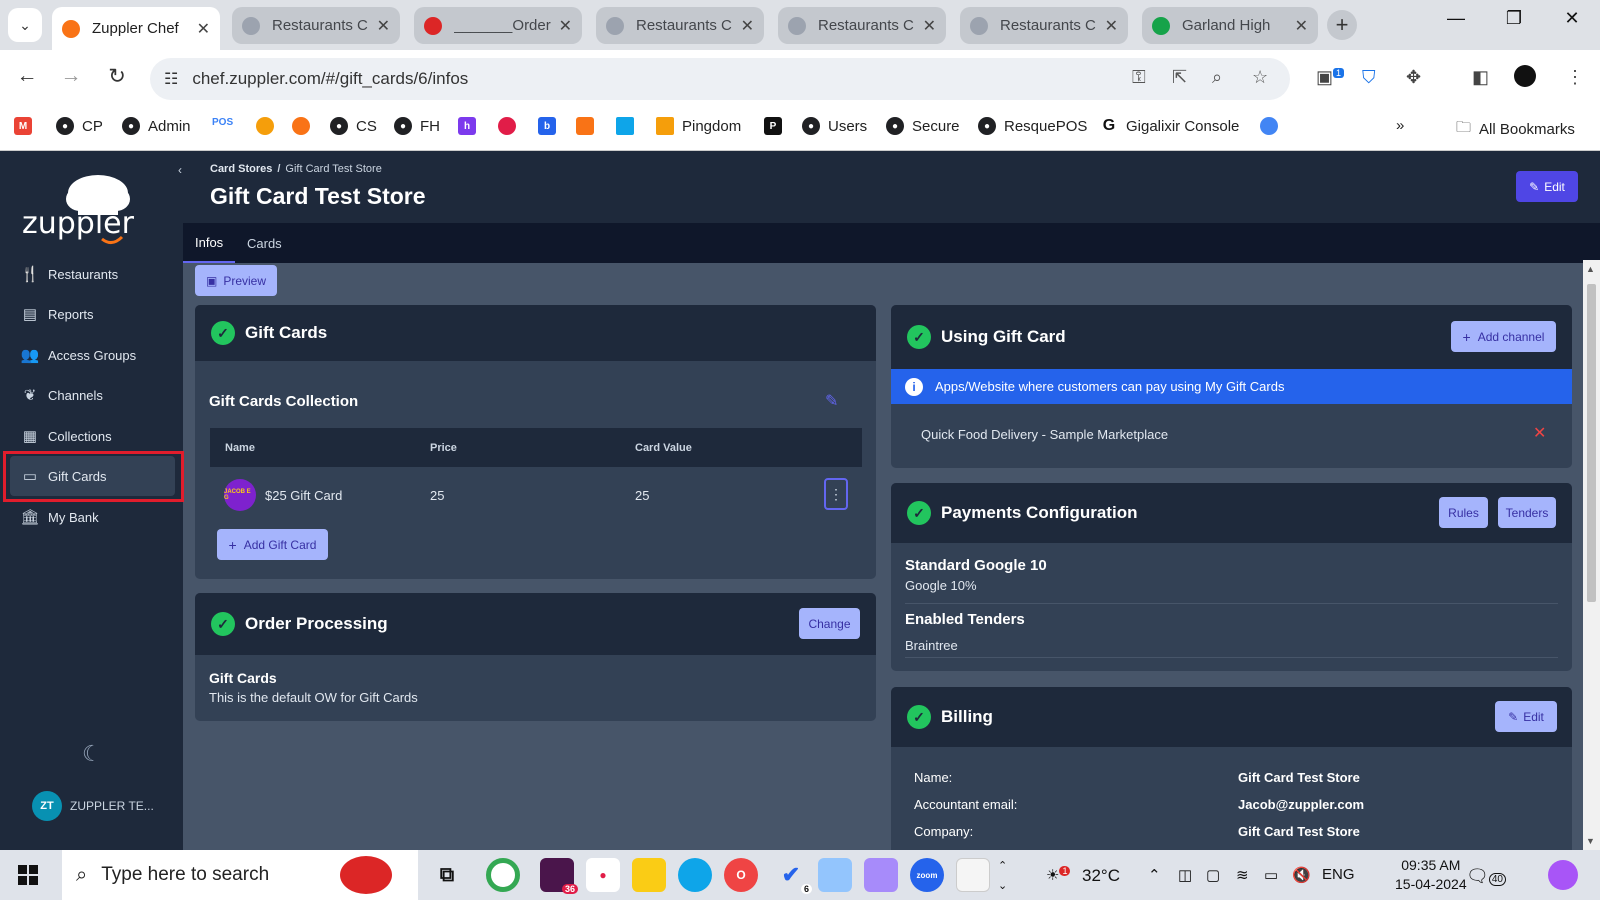 This screenshot has height=900, width=1600. I want to click on new-tab-button: +, so click(1342, 25).